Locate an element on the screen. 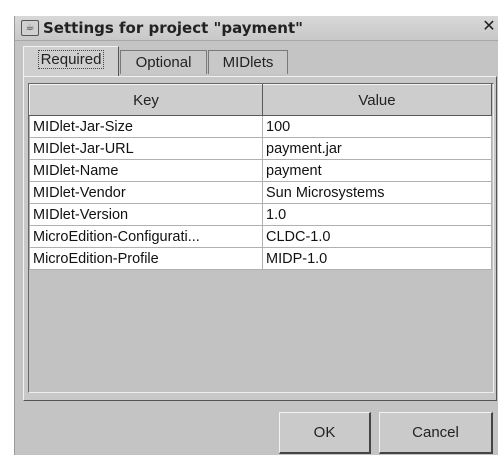 This screenshot has width=498, height=455. table-row: MicroEdition-Profile MIDP-1.0 is located at coordinates (260, 258).